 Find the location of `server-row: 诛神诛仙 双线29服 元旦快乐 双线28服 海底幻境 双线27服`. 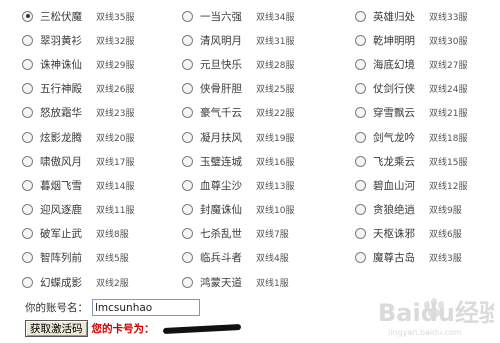

server-row: 诛神诛仙 双线29服 元旦快乐 双线28服 海底幻境 双线27服 is located at coordinates (257, 64).